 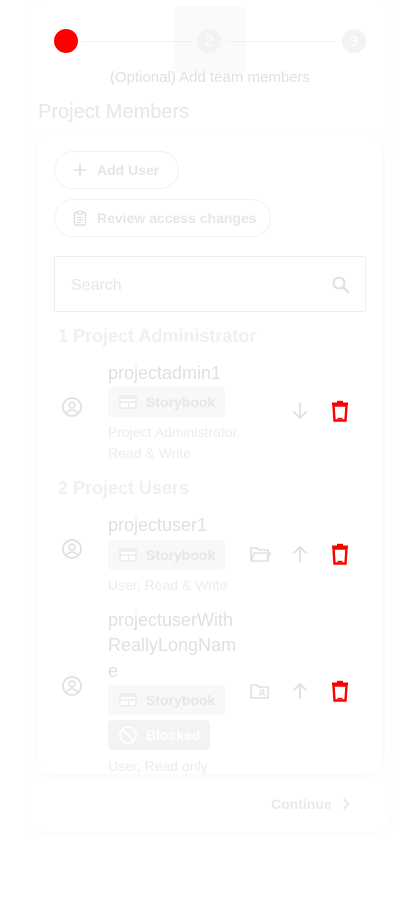 I want to click on user-role-line: User, Read & Write, so click(x=168, y=585).